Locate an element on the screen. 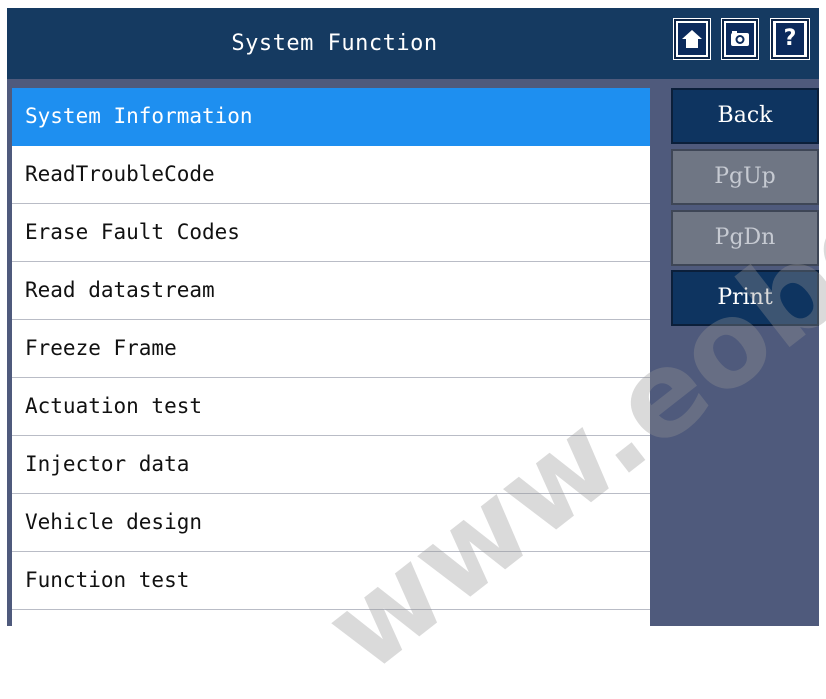 The image size is (826, 699). header-bar: System Function ? is located at coordinates (413, 43).